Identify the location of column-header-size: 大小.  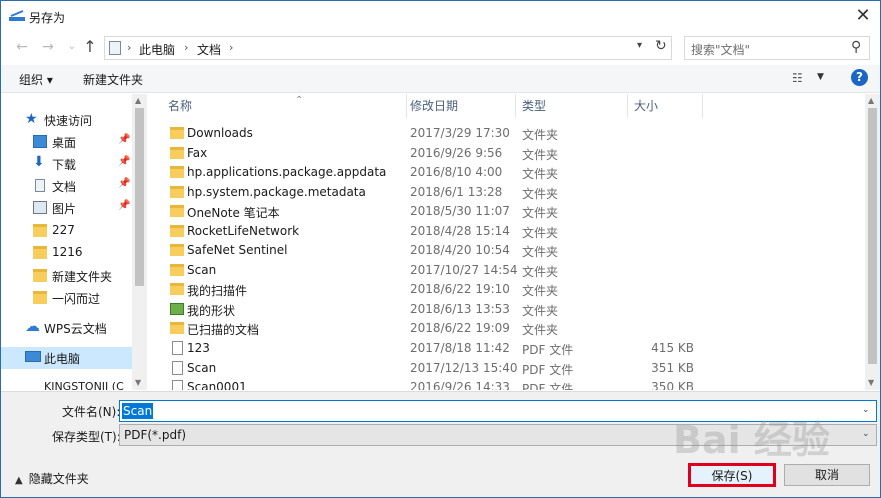
(665, 106).